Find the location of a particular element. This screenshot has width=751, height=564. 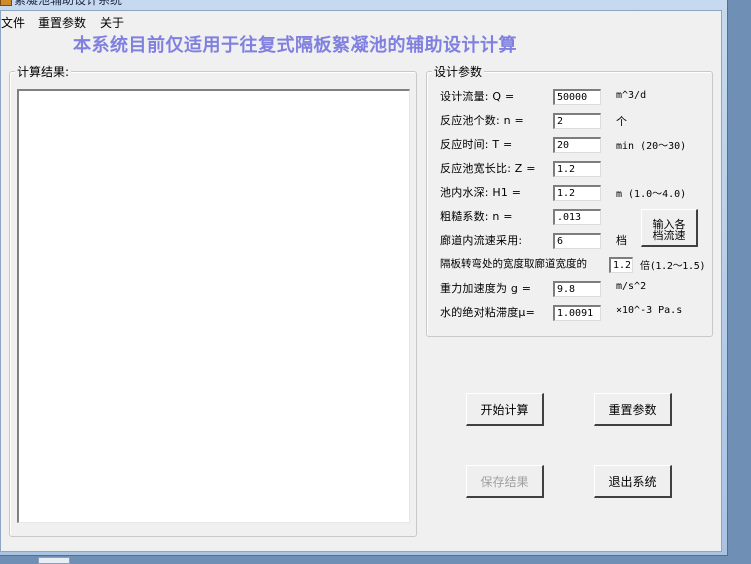

flow-label: 设计流量: Q = is located at coordinates (477, 96).